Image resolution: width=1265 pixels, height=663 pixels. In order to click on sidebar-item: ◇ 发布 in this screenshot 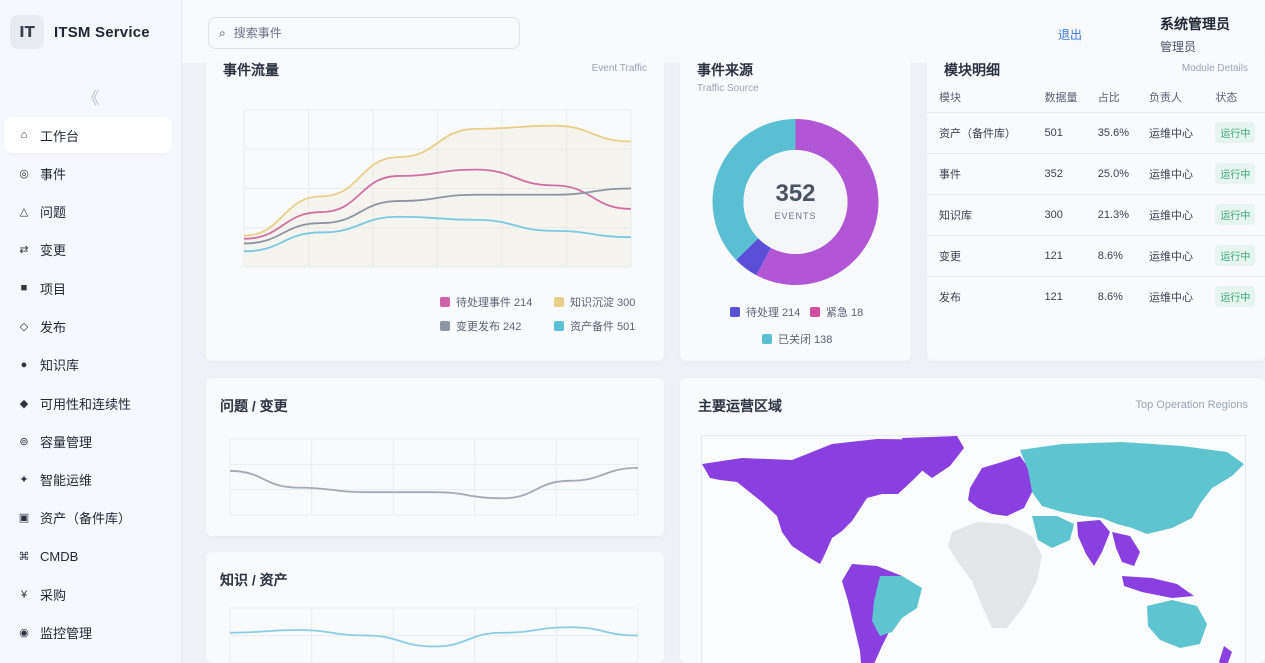, I will do `click(88, 326)`.